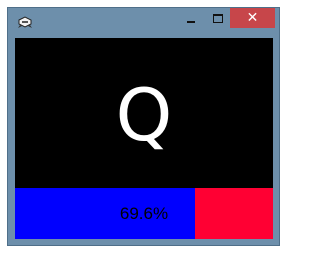 This screenshot has width=320, height=253. I want to click on progress-label: 69.6%, so click(144, 213).